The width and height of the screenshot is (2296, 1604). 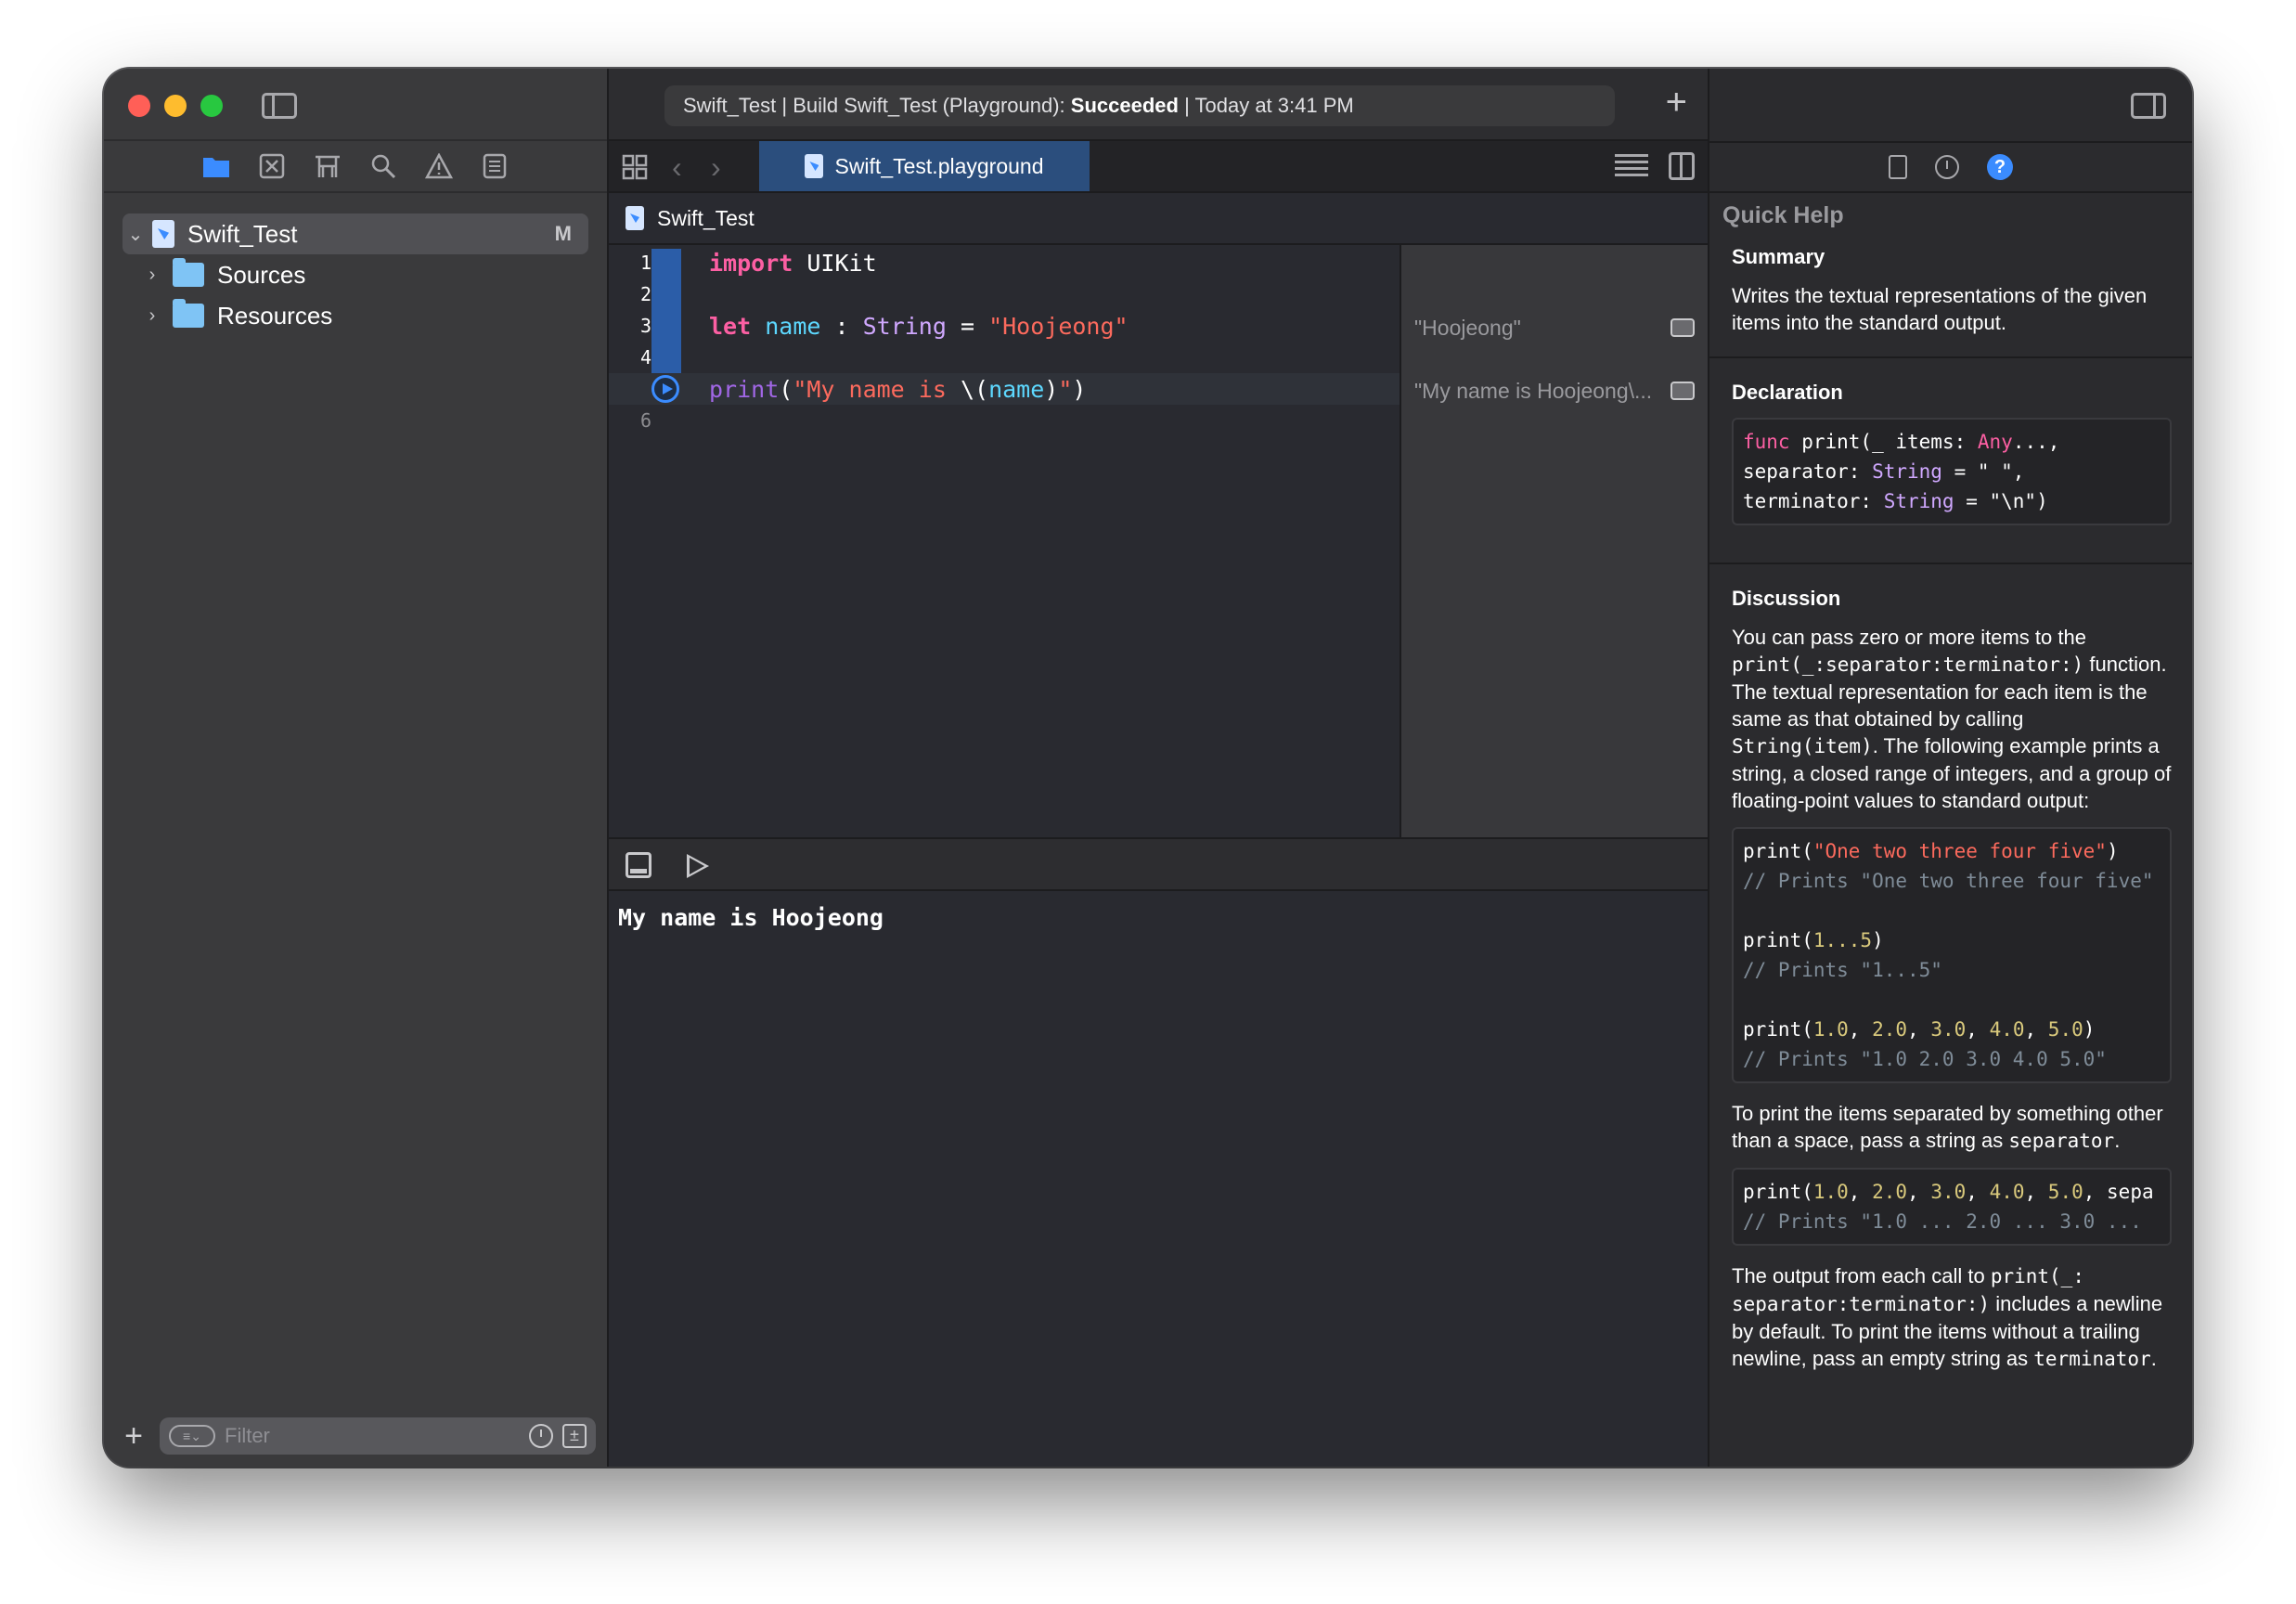 I want to click on string-token: ", so click(x=1065, y=389).